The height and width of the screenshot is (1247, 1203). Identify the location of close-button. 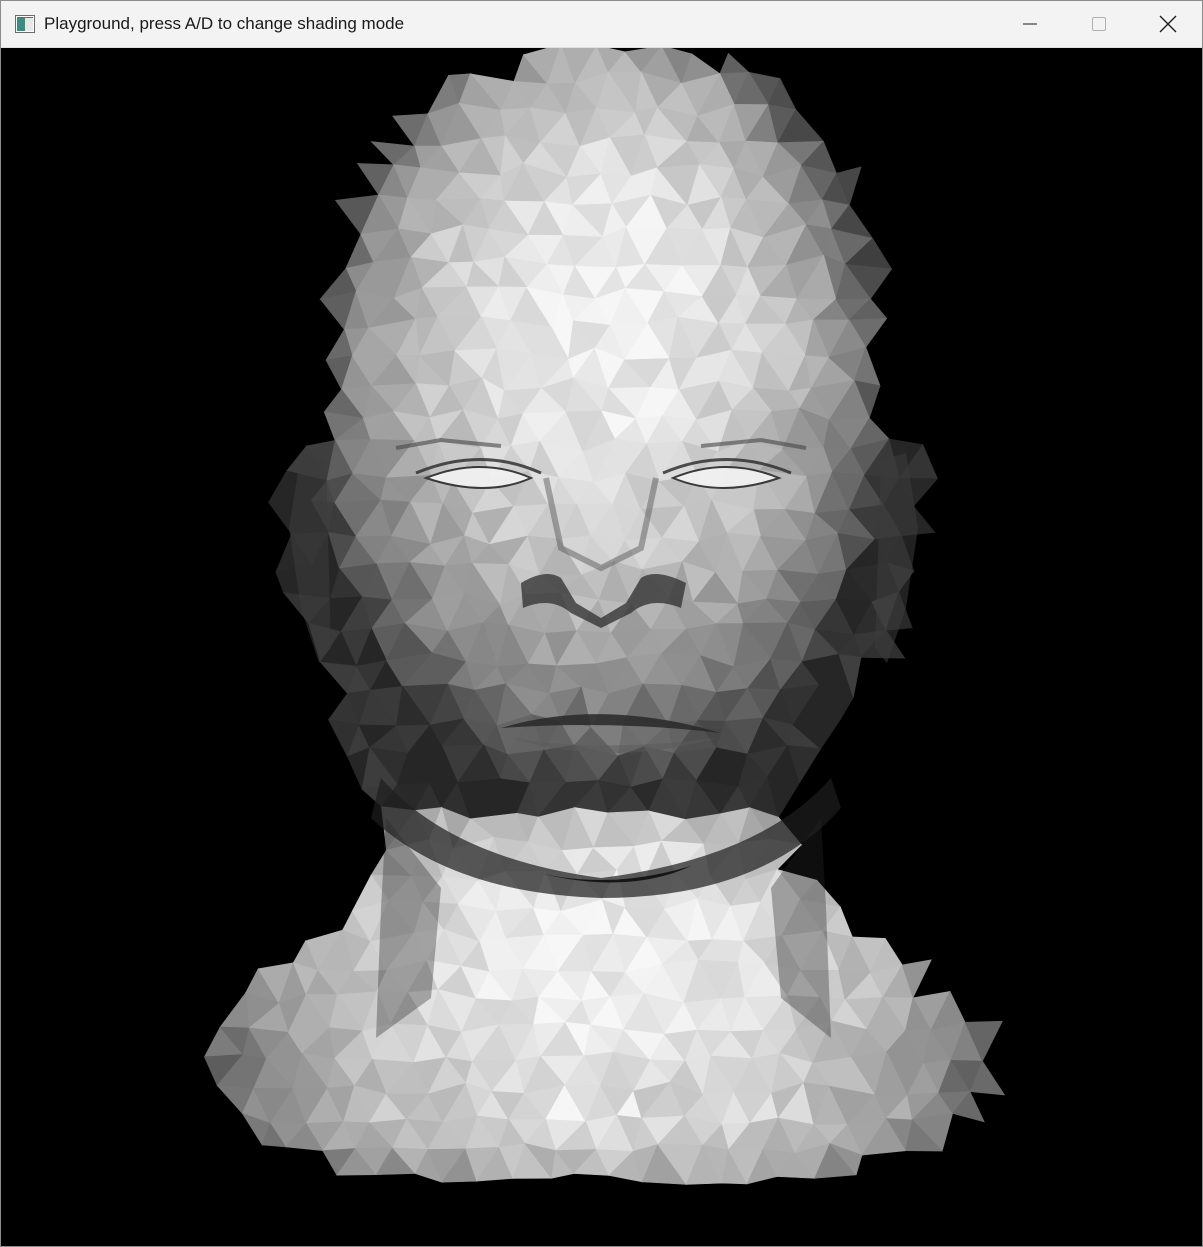
(1167, 24).